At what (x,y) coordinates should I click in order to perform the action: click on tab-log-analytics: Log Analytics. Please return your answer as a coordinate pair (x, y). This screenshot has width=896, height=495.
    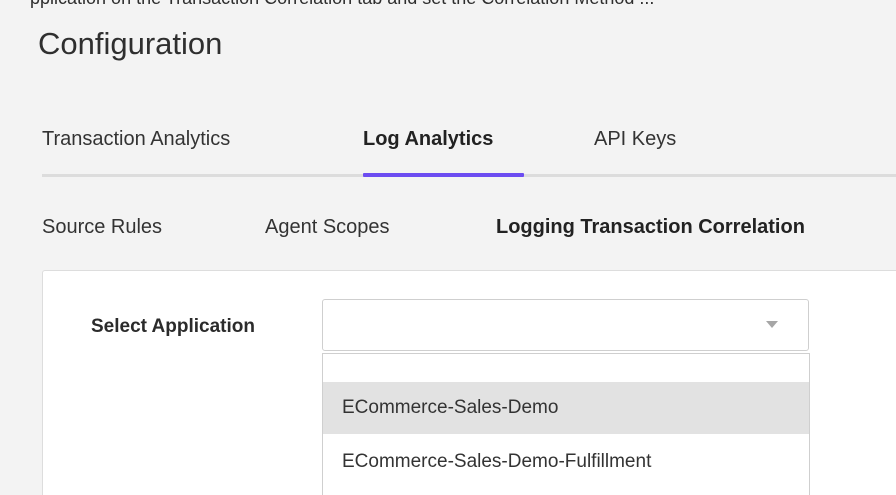
    Looking at the image, I should click on (428, 139).